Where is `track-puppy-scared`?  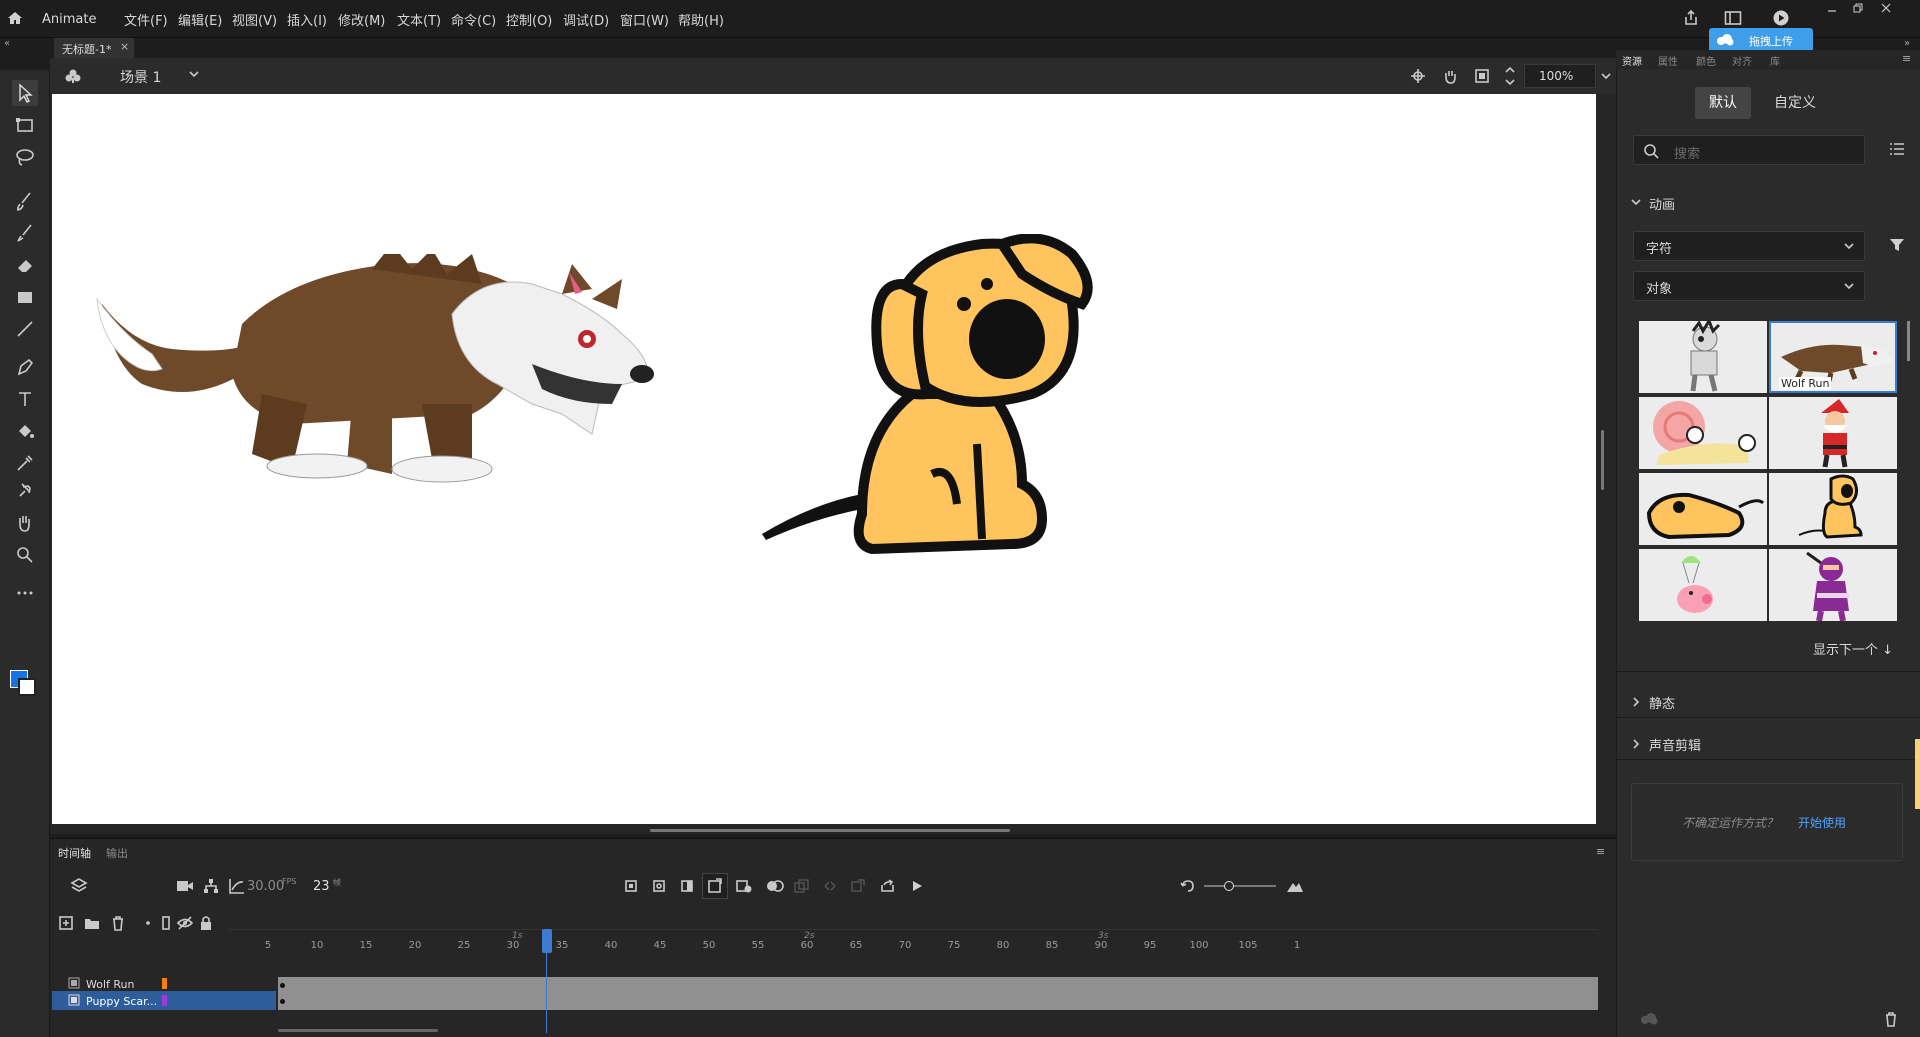
track-puppy-scared is located at coordinates (938, 1001).